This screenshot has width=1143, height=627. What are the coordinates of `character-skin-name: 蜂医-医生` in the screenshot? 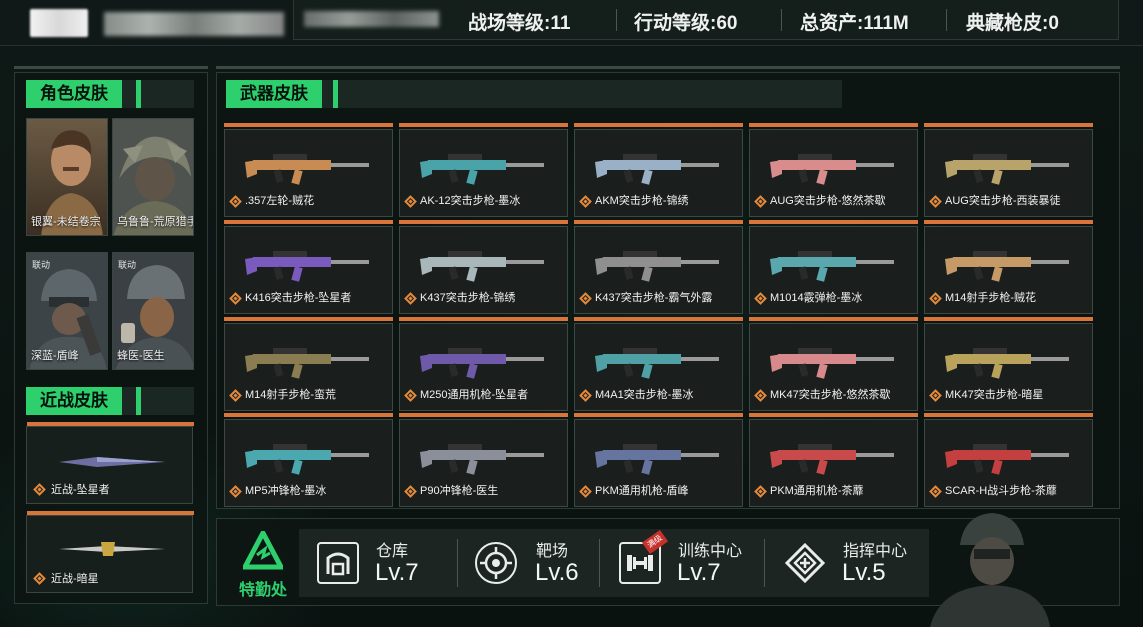 It's located at (141, 356).